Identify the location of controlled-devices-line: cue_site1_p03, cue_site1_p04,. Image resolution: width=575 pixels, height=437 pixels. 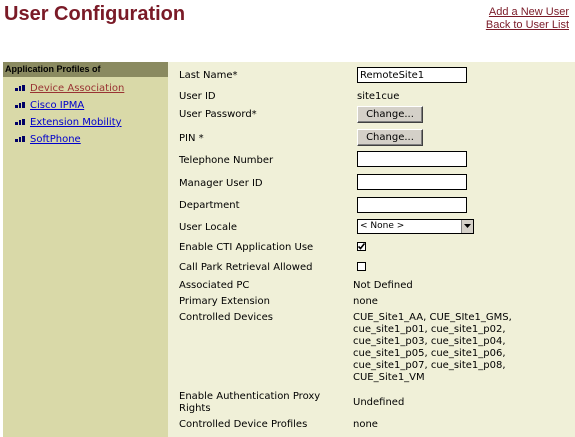
(429, 341).